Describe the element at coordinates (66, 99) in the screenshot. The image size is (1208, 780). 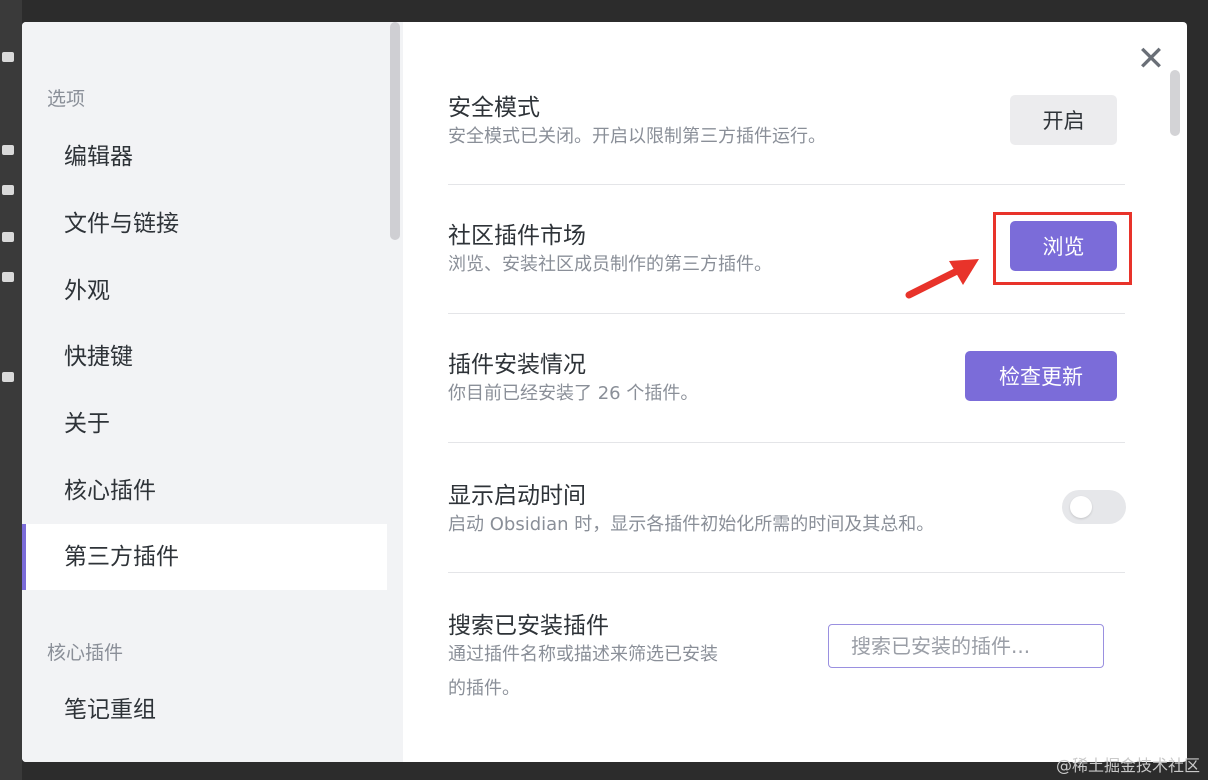
I see `sidebar-heading-options: 选项` at that location.